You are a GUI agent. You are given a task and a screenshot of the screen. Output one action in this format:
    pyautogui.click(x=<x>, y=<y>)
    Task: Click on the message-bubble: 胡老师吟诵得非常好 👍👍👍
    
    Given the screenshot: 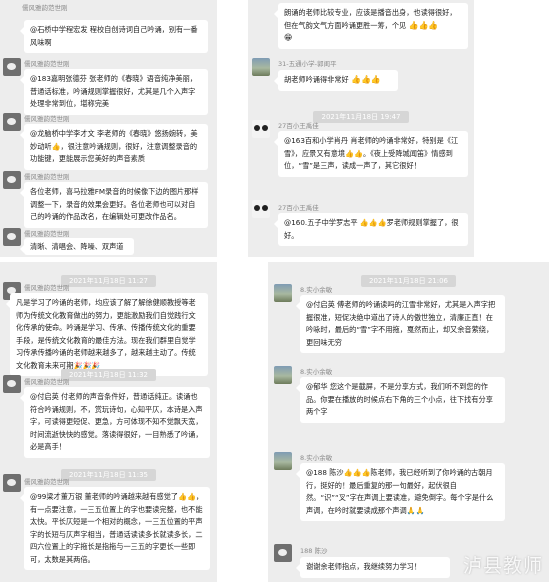 What is the action you would take?
    pyautogui.click(x=336, y=80)
    